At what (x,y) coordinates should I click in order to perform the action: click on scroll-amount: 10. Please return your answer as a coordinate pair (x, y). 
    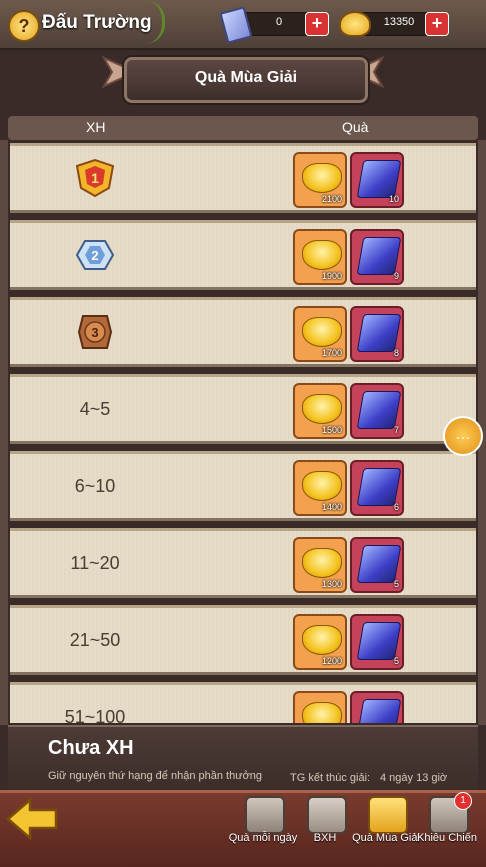
    Looking at the image, I should click on (393, 199).